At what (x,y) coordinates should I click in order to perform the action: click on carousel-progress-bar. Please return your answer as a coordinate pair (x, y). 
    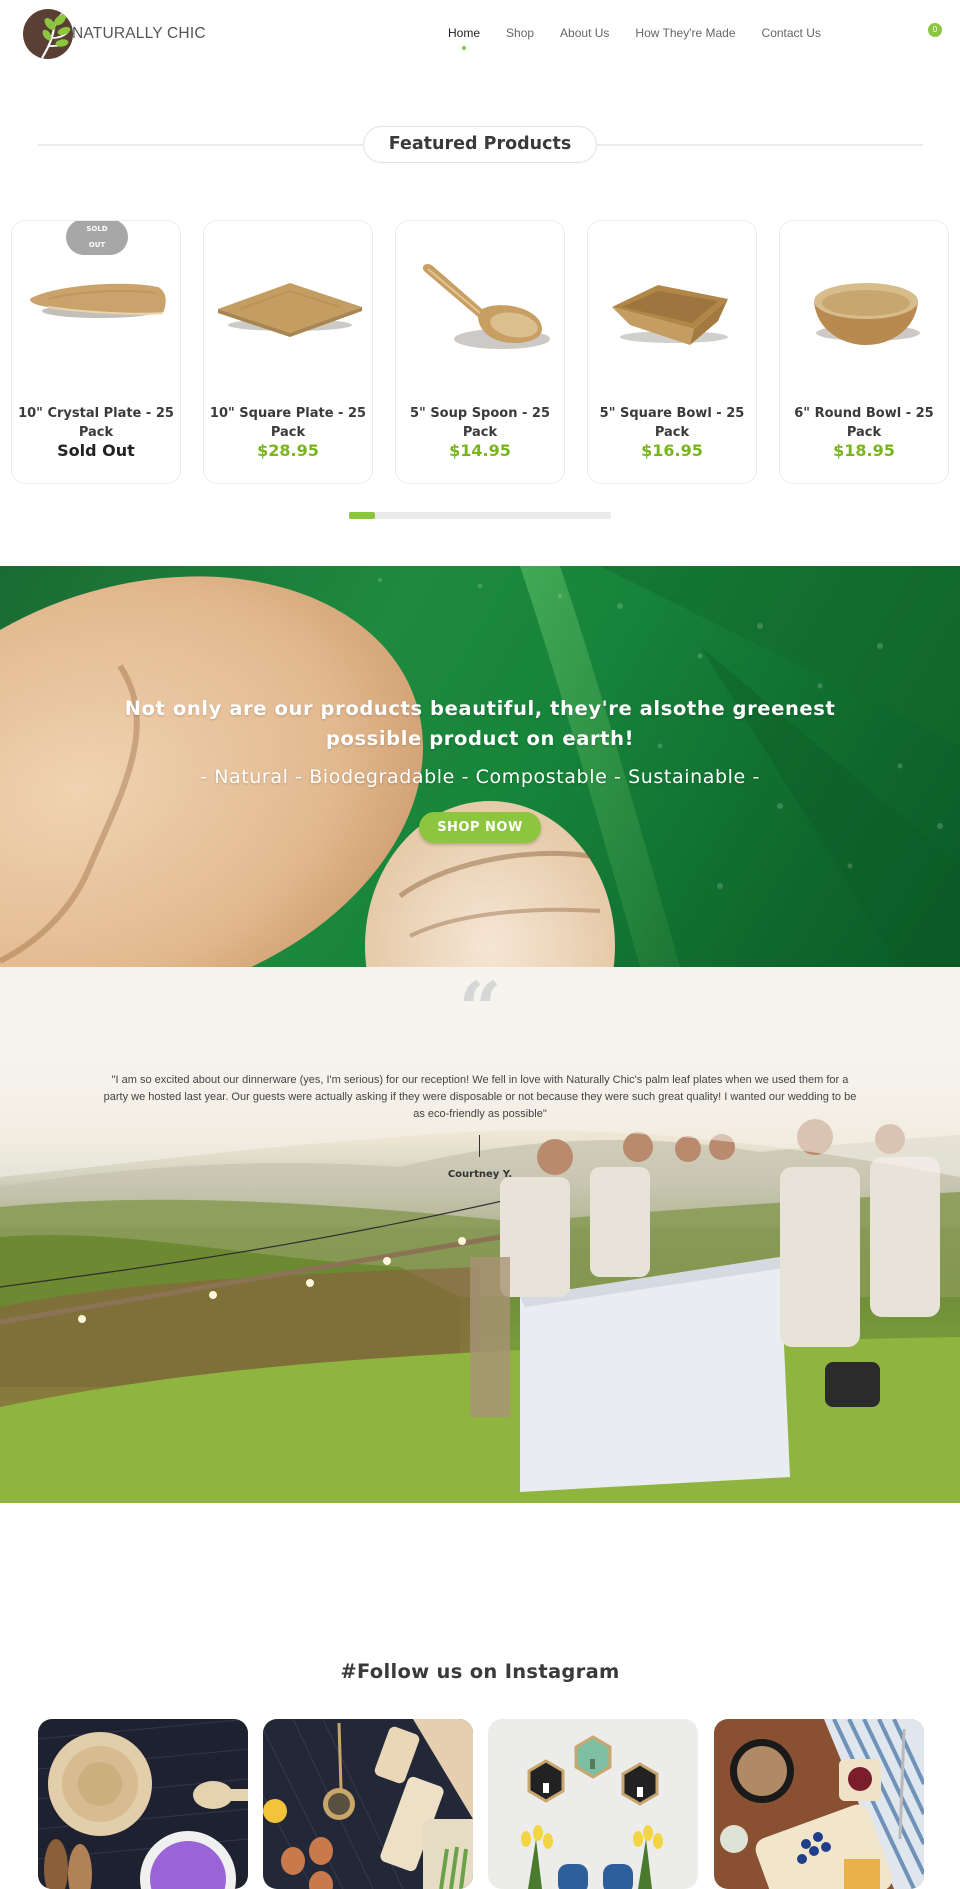
    Looking at the image, I should click on (480, 515).